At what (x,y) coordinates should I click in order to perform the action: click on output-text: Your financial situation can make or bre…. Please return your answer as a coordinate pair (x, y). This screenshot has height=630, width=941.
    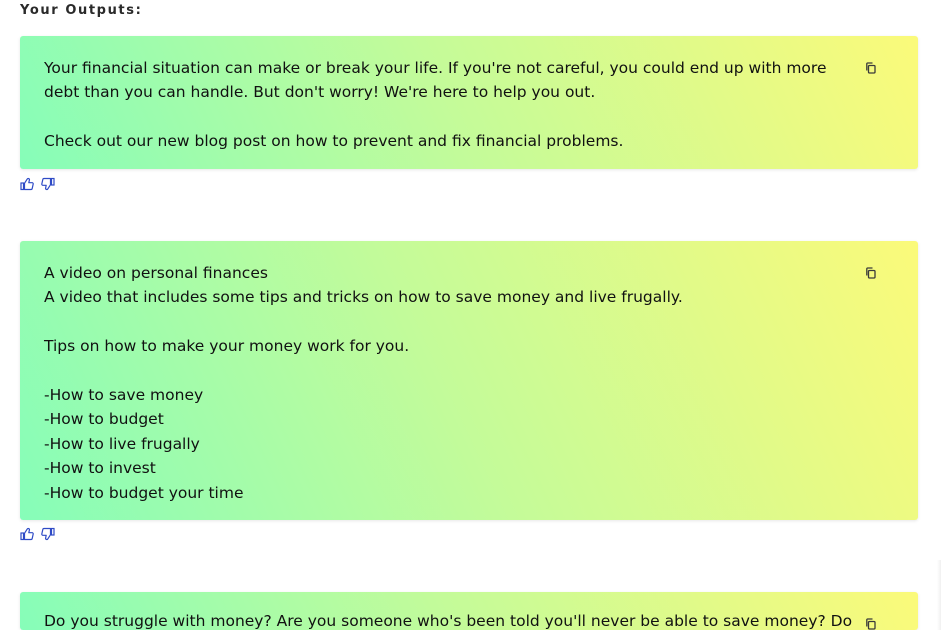
    Looking at the image, I should click on (435, 105).